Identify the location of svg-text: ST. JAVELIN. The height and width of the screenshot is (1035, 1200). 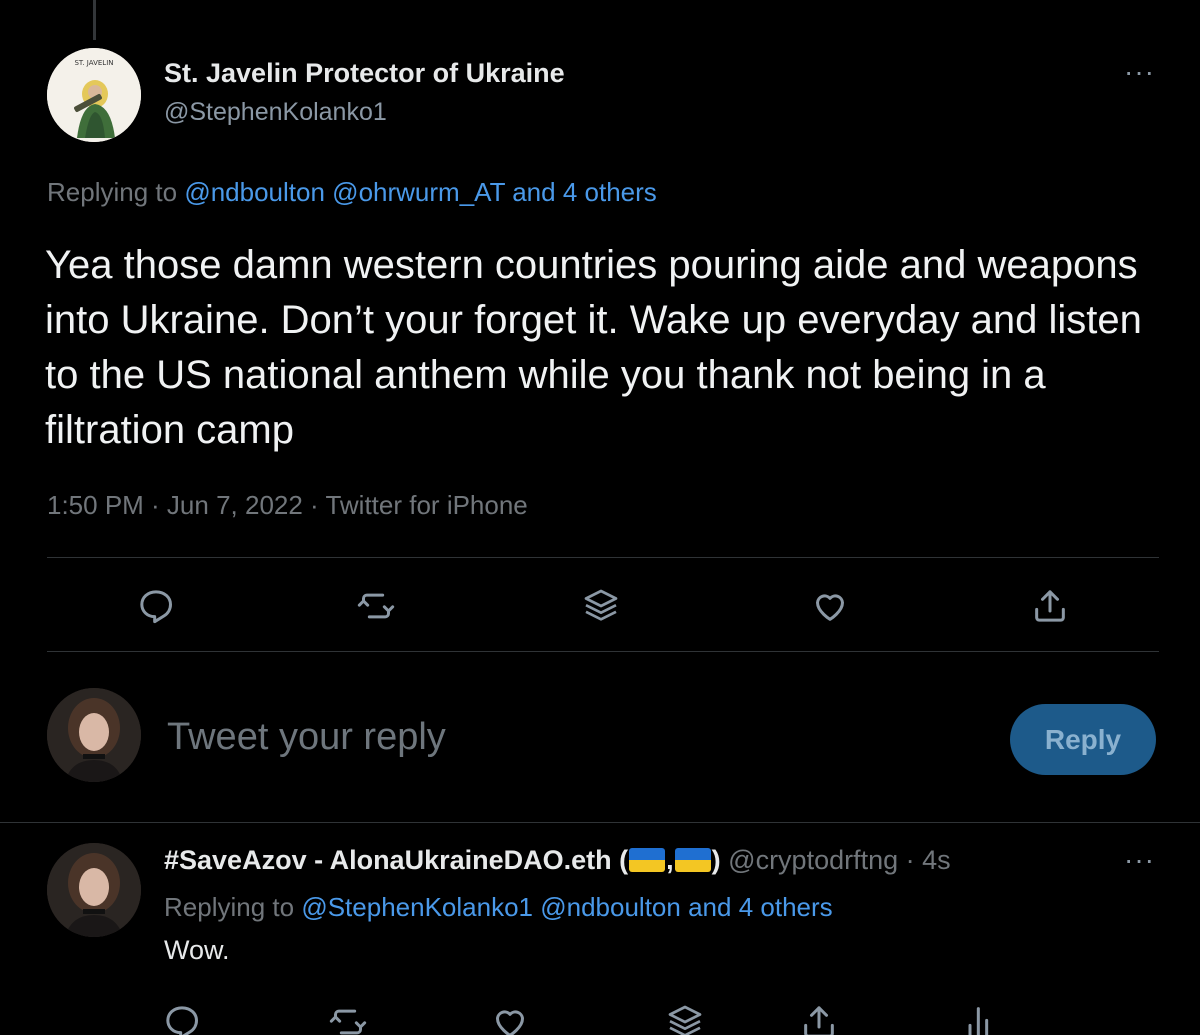
(93, 63).